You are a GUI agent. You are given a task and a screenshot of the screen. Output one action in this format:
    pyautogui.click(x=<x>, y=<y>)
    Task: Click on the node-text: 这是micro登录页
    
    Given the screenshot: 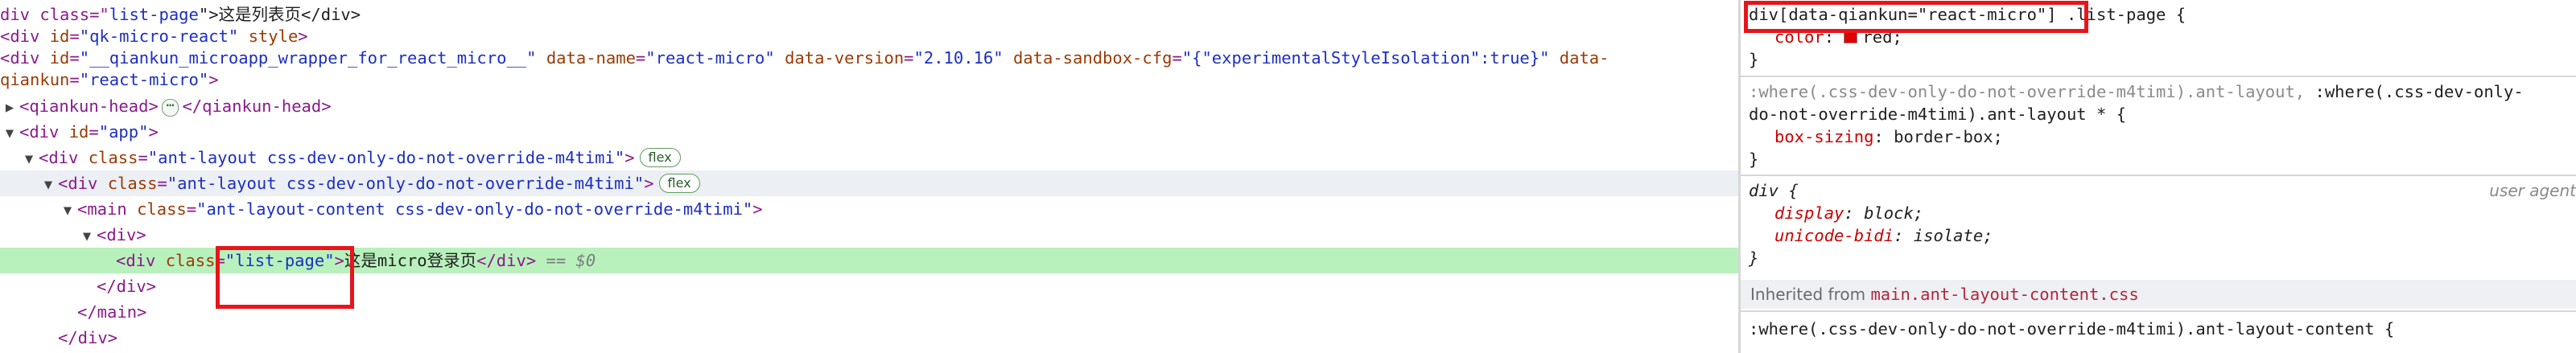 What is the action you would take?
    pyautogui.click(x=410, y=260)
    